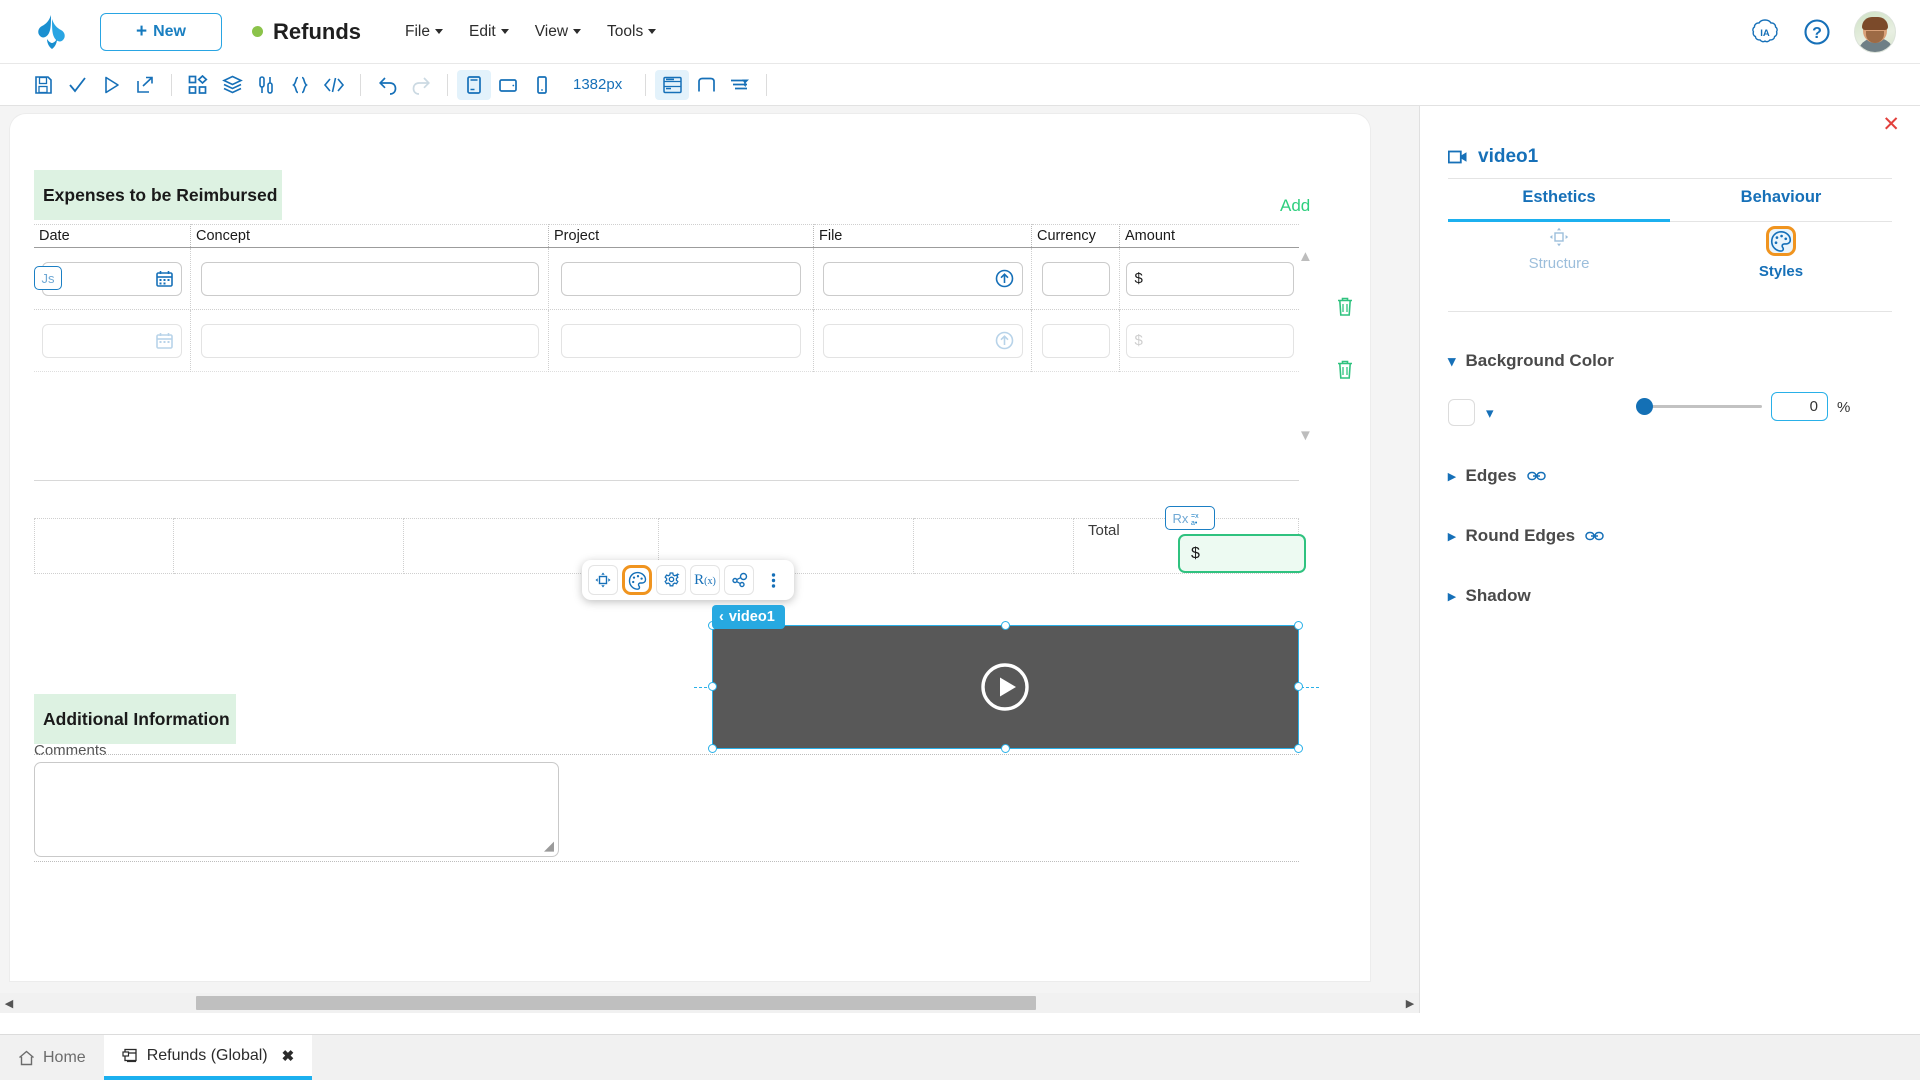 The image size is (1920, 1080). I want to click on widgets-grid-icon, so click(198, 85).